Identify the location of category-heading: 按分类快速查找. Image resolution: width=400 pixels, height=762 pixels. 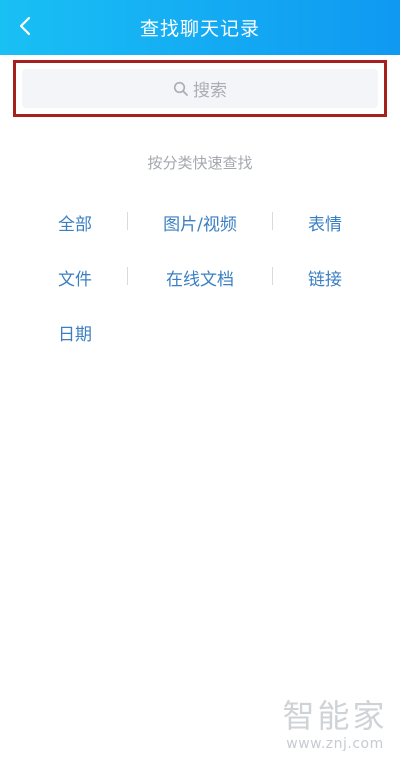
(200, 163).